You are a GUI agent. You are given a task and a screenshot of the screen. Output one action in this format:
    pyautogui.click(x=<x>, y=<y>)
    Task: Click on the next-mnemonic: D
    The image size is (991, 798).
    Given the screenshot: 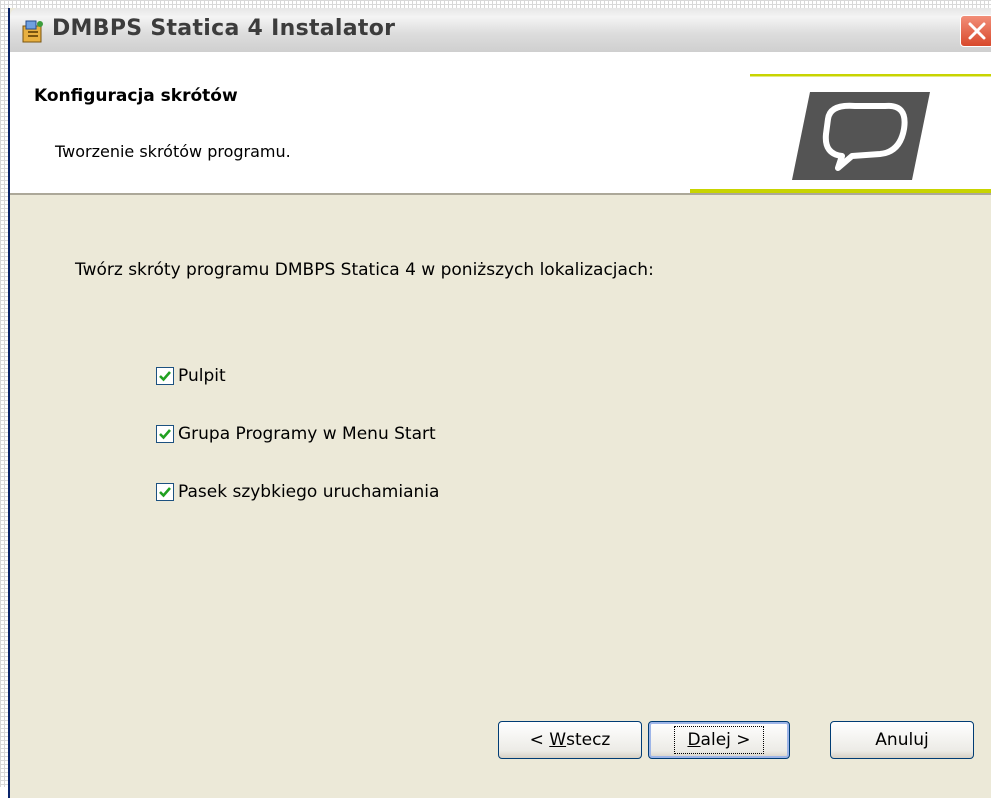 What is the action you would take?
    pyautogui.click(x=694, y=740)
    